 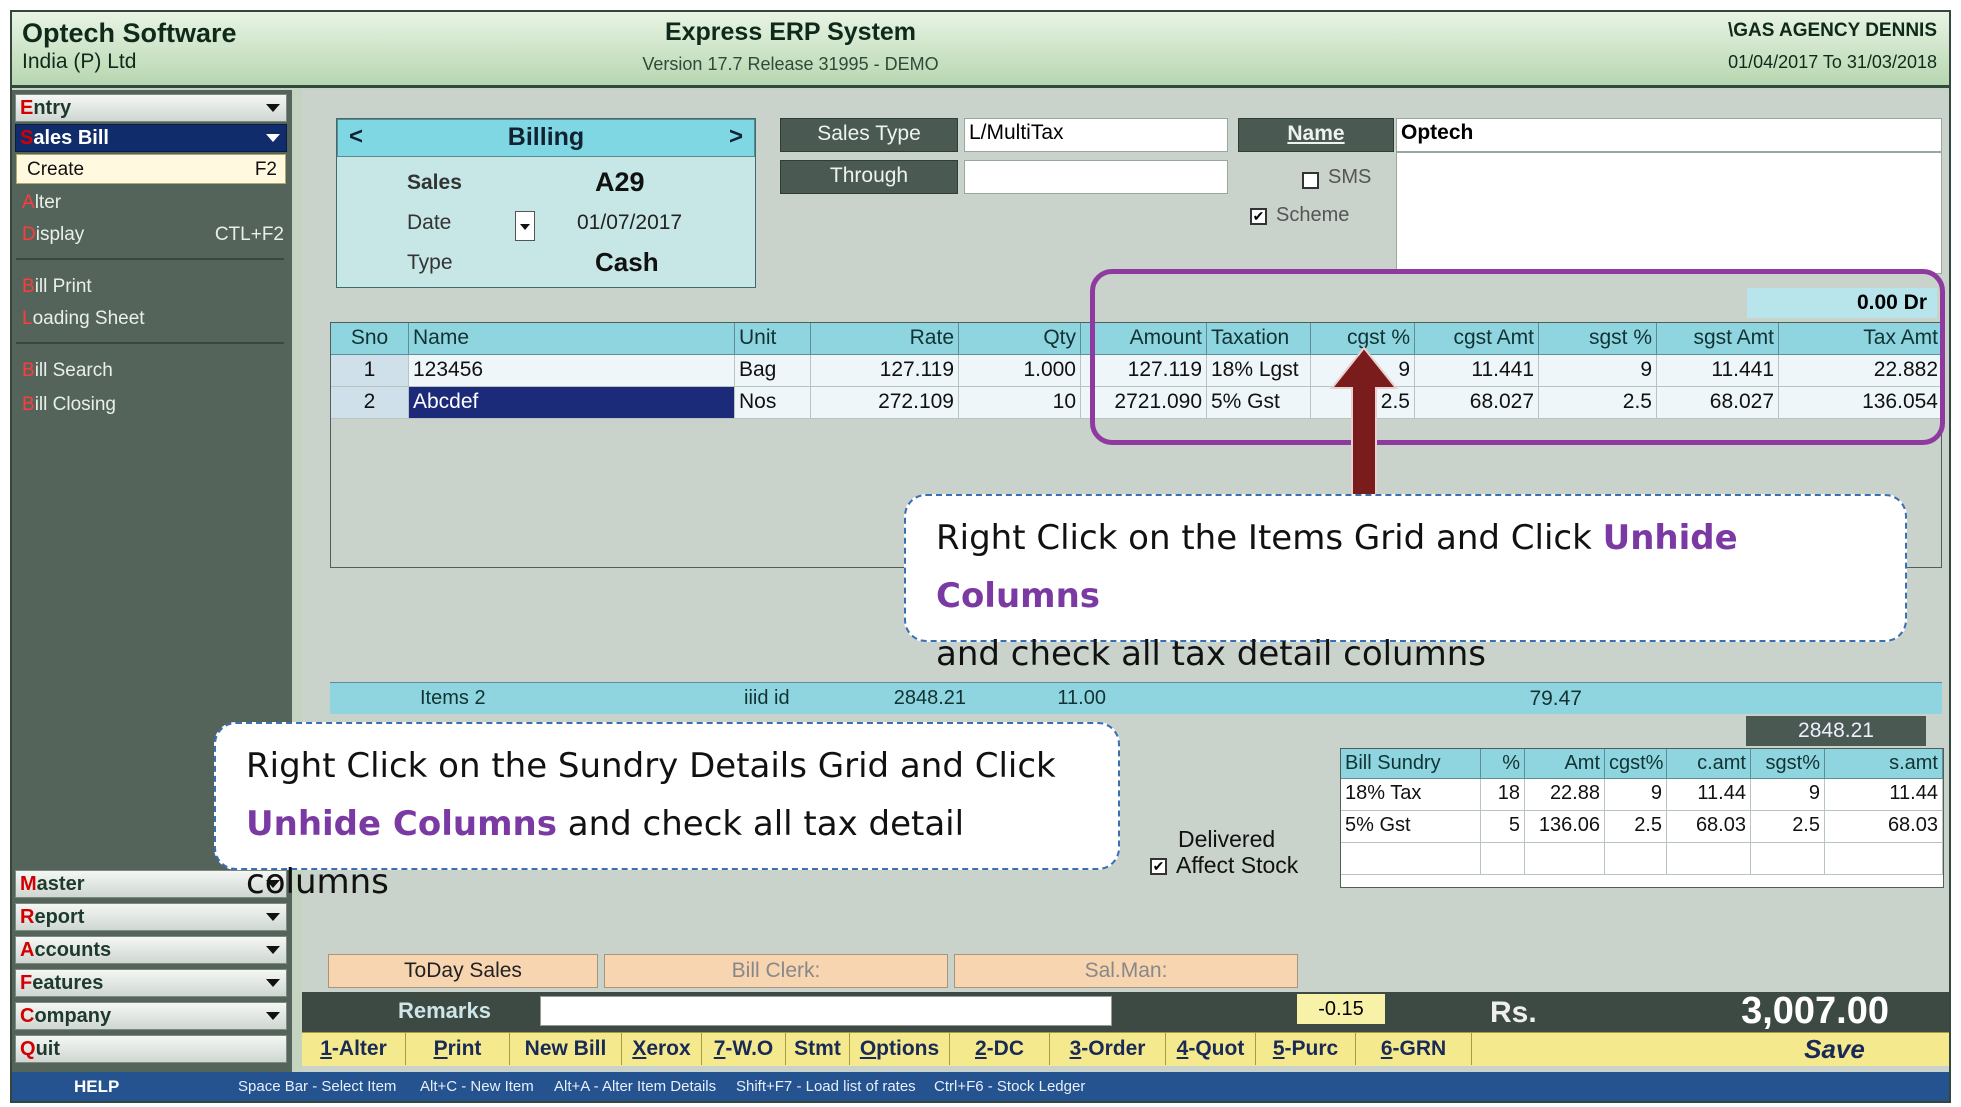 What do you see at coordinates (1364, 423) in the screenshot?
I see `arrow-up-icon` at bounding box center [1364, 423].